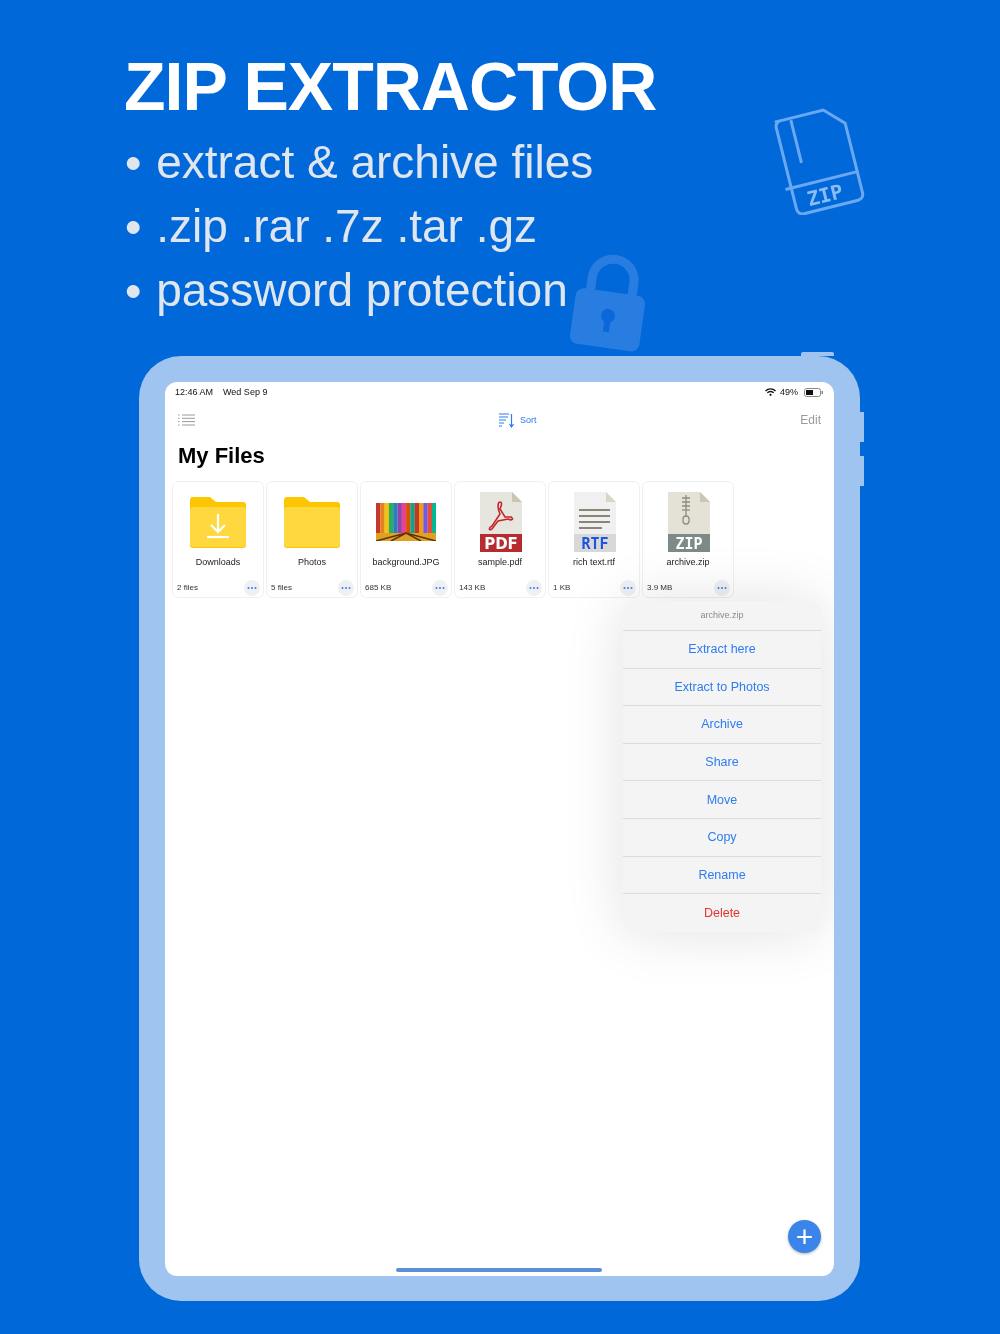 This screenshot has width=1000, height=1334. I want to click on file-tile: PDF sample.pdf 143 KB, so click(500, 539).